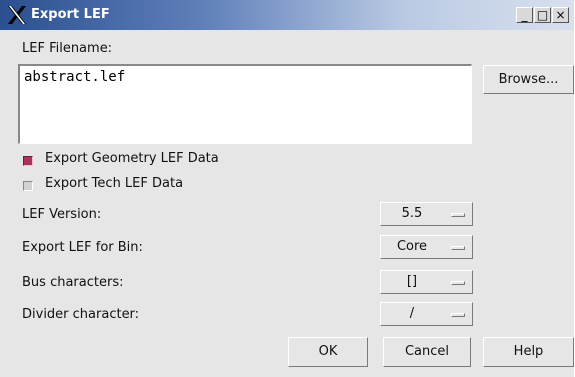  I want to click on close-button: ×, so click(560, 15).